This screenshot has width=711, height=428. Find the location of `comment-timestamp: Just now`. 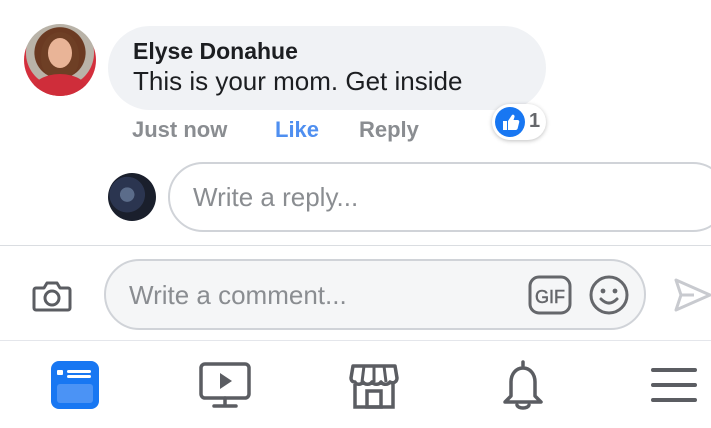

comment-timestamp: Just now is located at coordinates (179, 130).